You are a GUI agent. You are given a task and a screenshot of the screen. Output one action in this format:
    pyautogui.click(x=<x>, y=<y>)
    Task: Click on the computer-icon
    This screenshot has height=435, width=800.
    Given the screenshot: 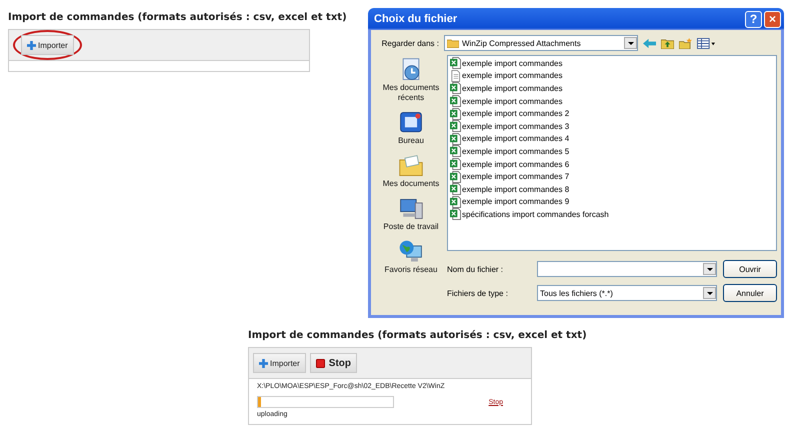 What is the action you would take?
    pyautogui.click(x=411, y=209)
    